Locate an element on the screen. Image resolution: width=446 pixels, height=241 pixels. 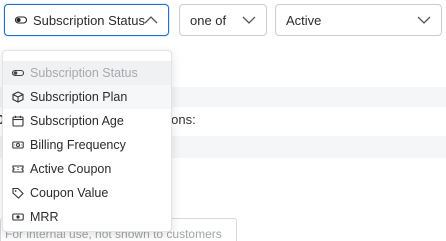
menu-item-subscription-plan: Subscription Plan is located at coordinates (87, 97).